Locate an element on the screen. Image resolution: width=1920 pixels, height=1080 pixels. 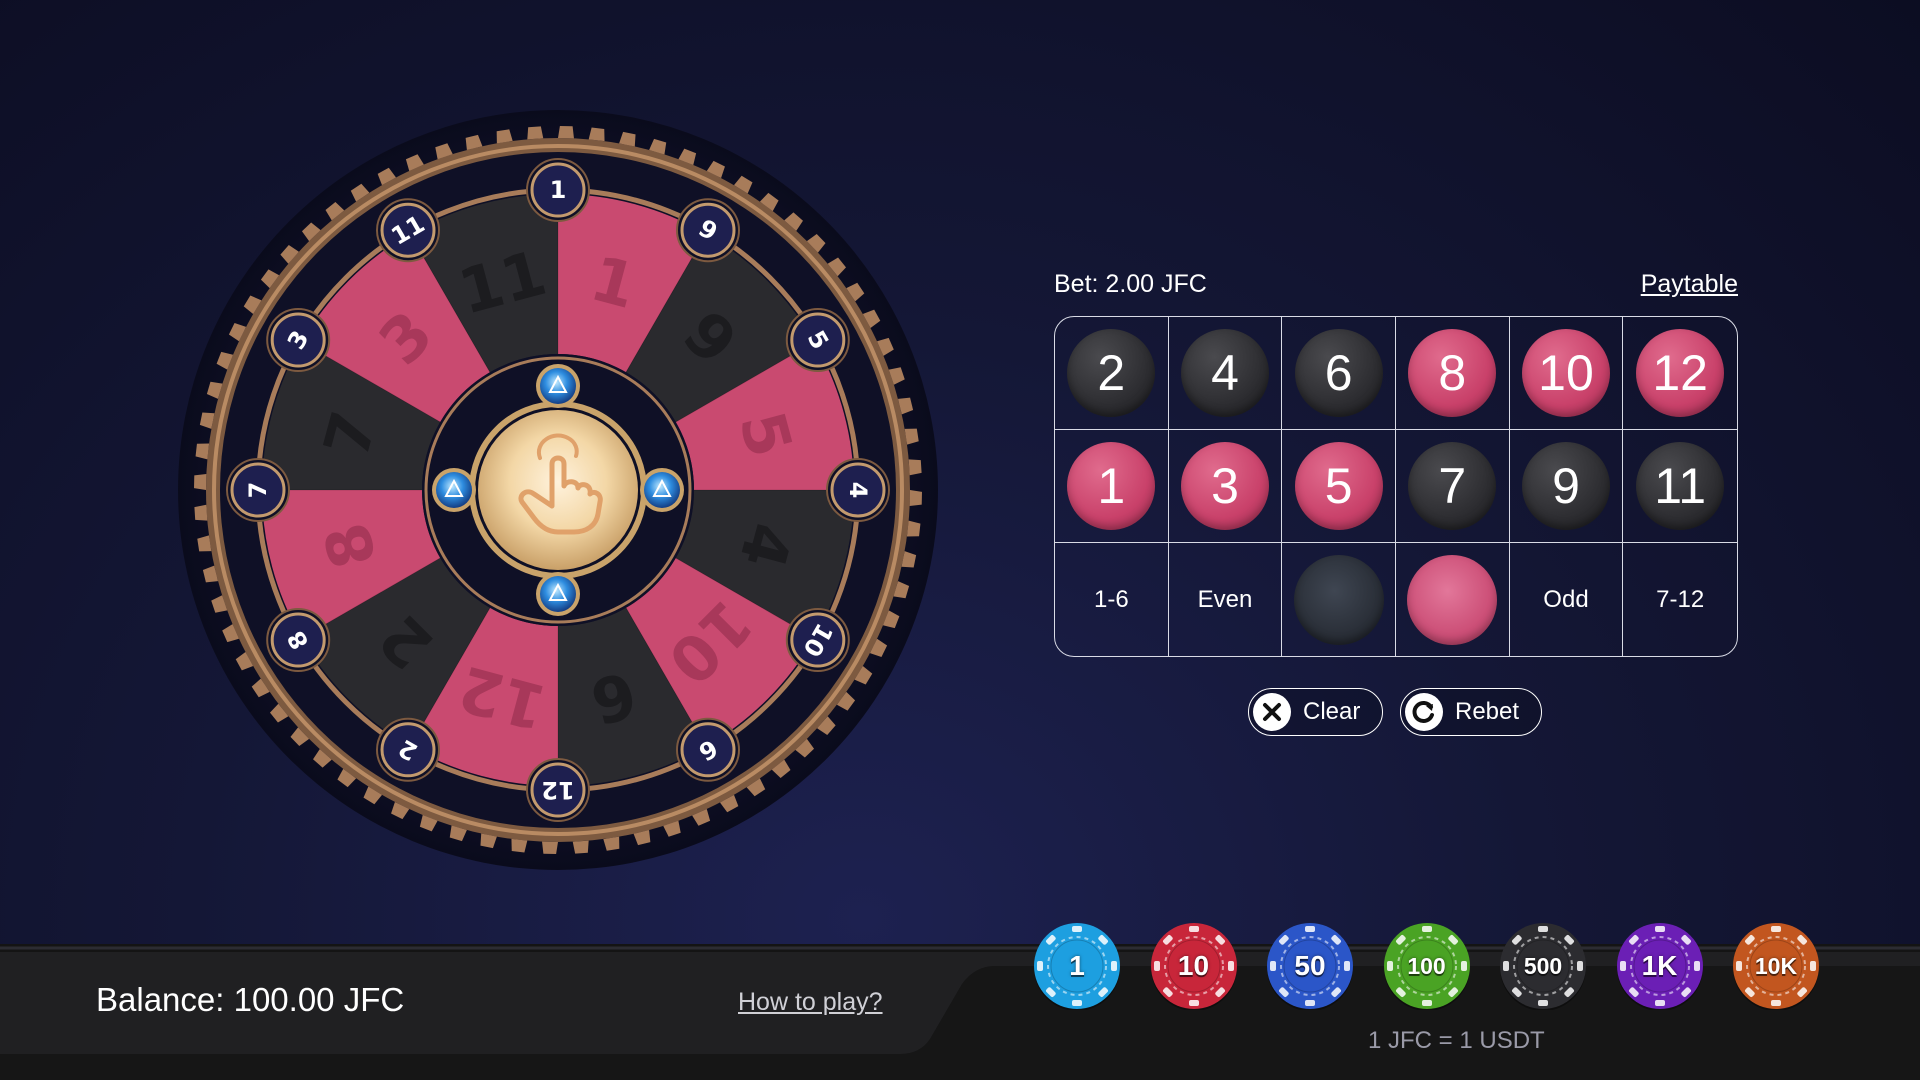
number-ball: 7 is located at coordinates (1452, 486).